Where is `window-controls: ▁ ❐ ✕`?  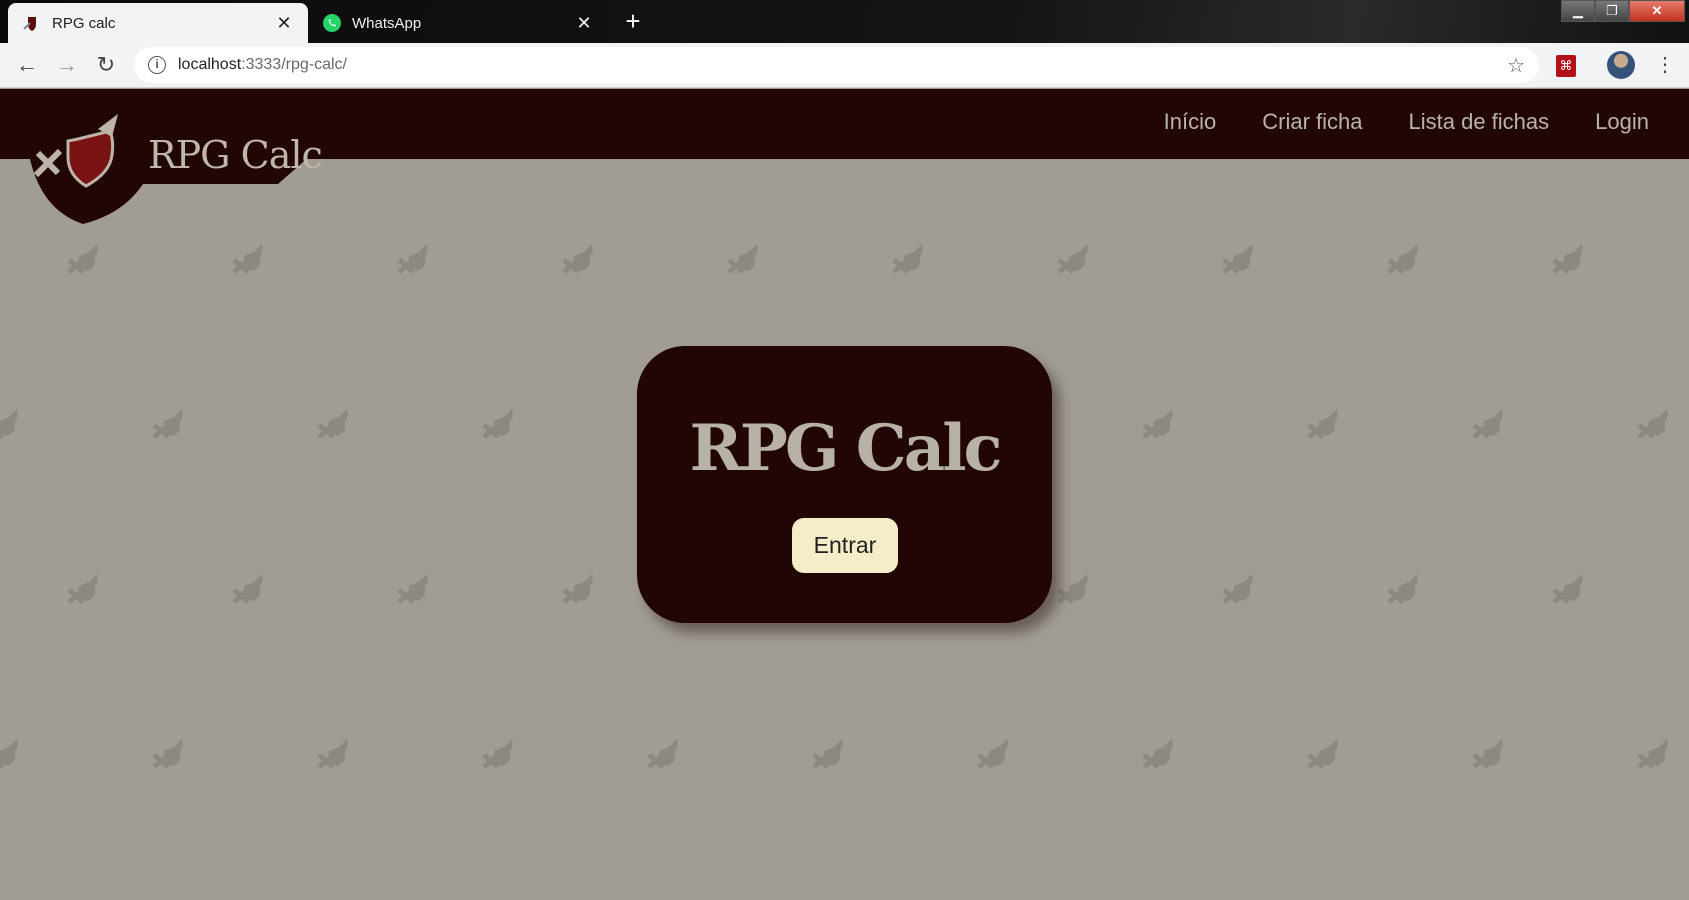
window-controls: ▁ ❐ ✕ is located at coordinates (1623, 11).